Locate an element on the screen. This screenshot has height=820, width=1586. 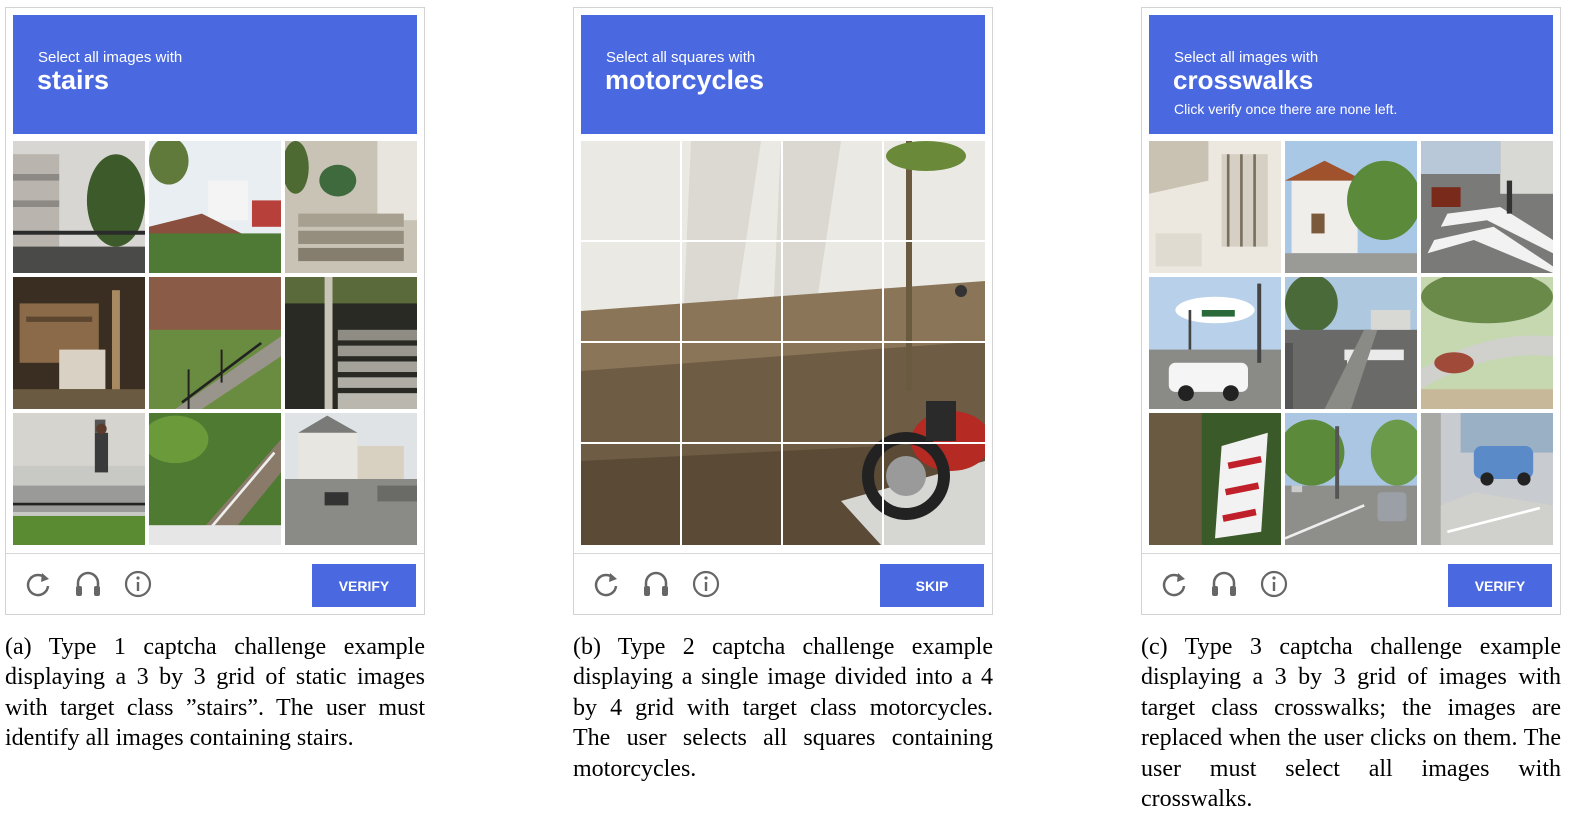
square-grid is located at coordinates (783, 343).